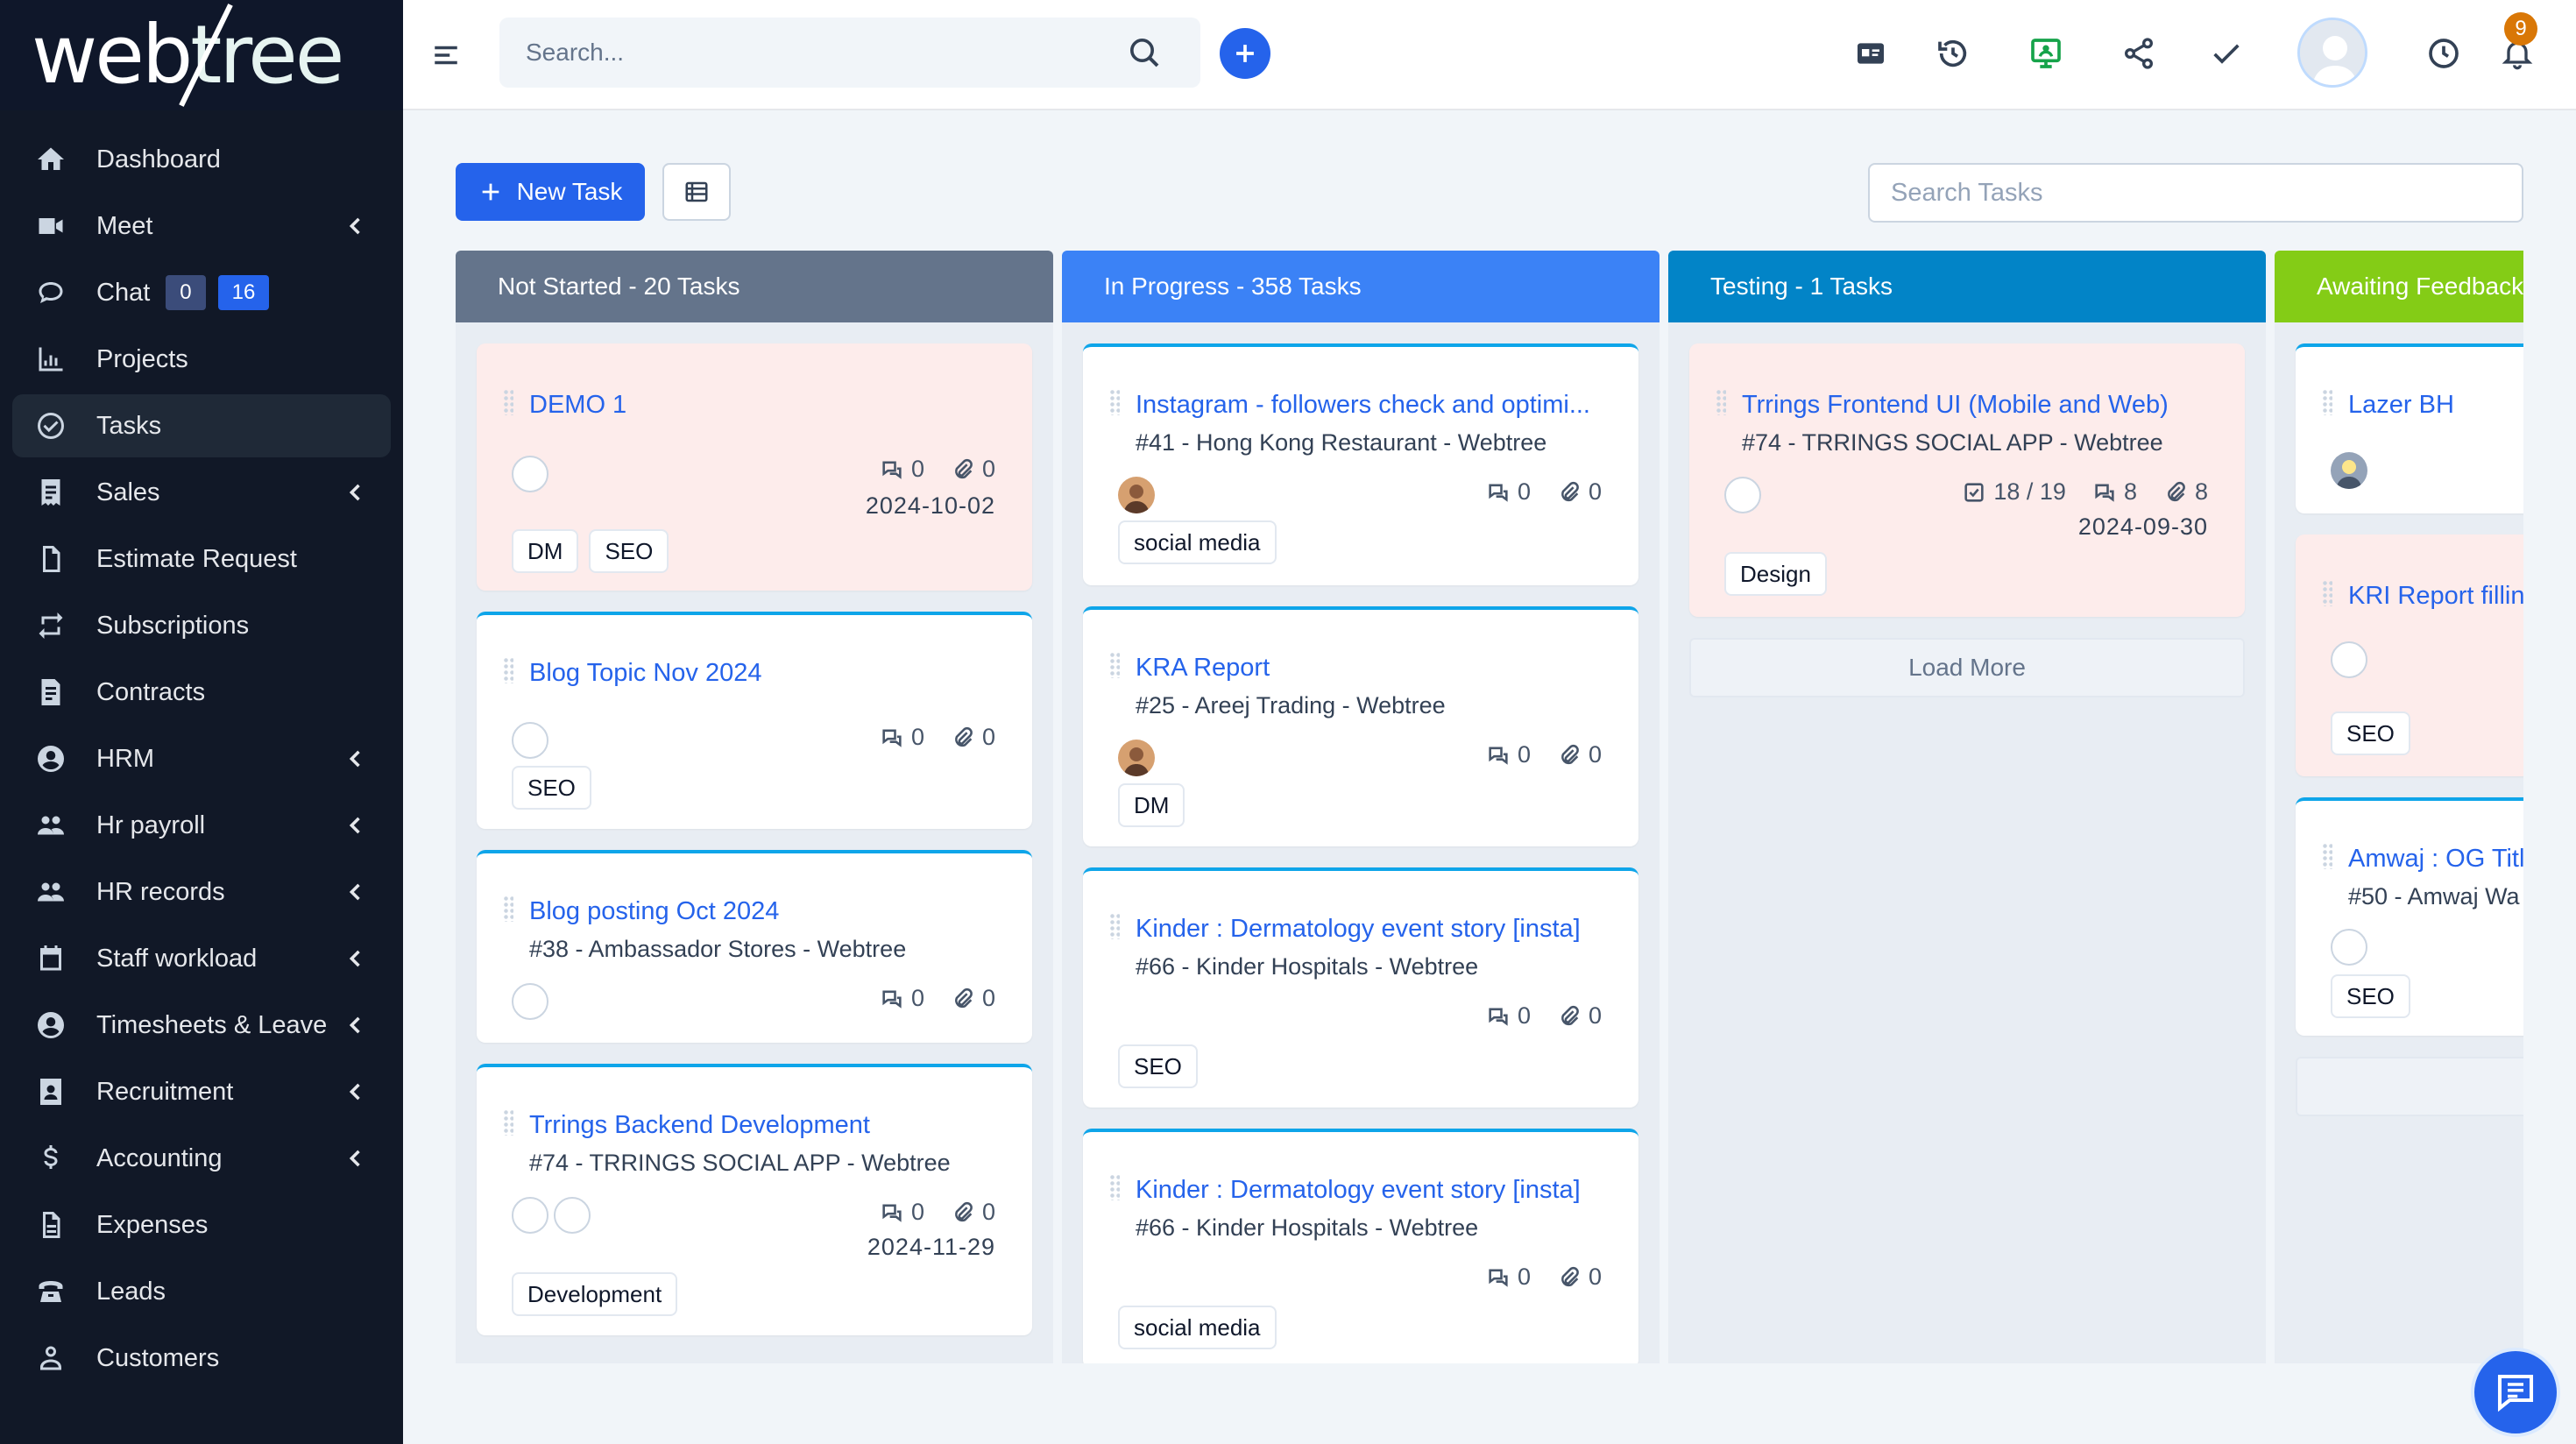 The width and height of the screenshot is (2576, 1444). What do you see at coordinates (754, 467) in the screenshot?
I see `task-card: DEMO 1 0 0 2024-10-02 DM SEO` at bounding box center [754, 467].